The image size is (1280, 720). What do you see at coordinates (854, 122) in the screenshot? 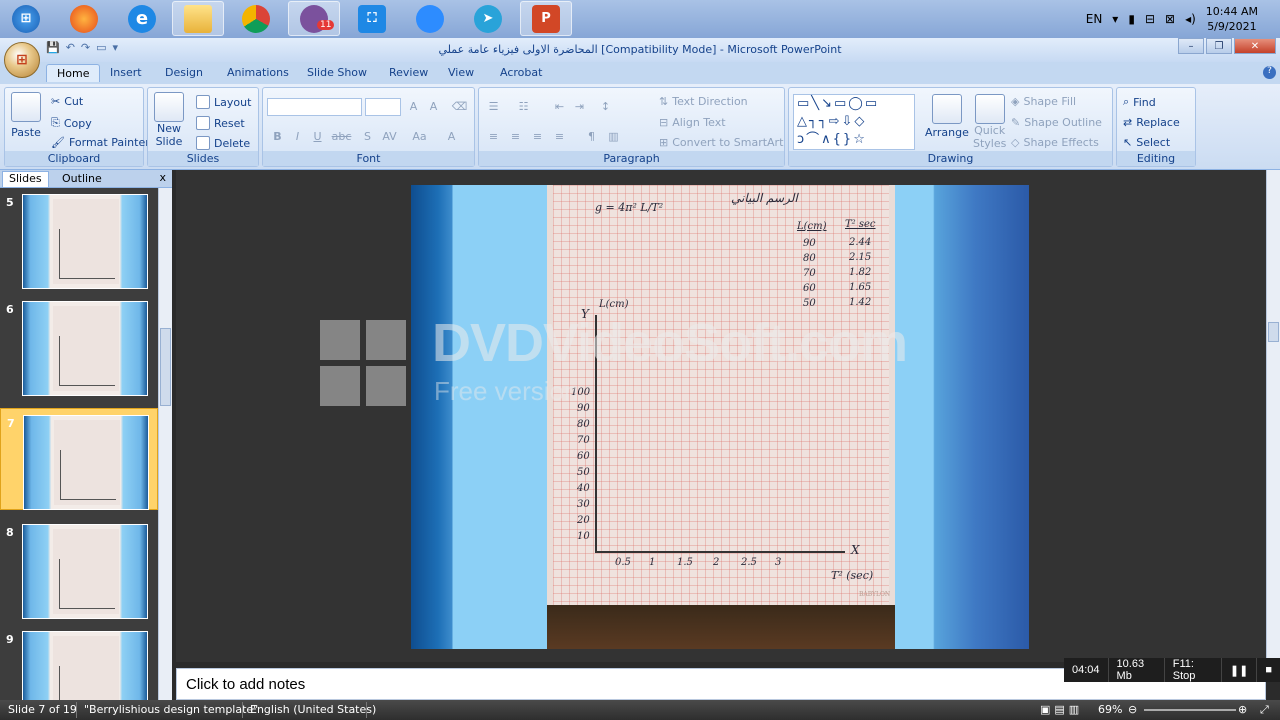
I see `shapes-gallery: ▭╲↘▭◯▭ △┐┐⇨⇩◇ ↄ⌒∧{}☆` at bounding box center [854, 122].